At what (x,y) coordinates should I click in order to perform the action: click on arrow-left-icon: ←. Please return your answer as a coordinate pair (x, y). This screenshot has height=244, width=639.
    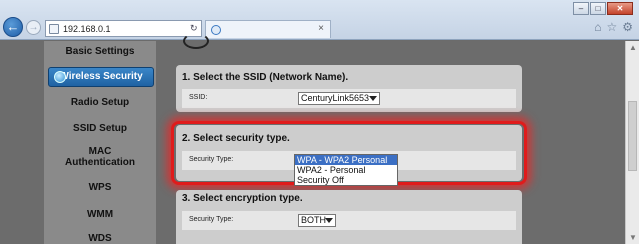
    Looking at the image, I should click on (13, 26).